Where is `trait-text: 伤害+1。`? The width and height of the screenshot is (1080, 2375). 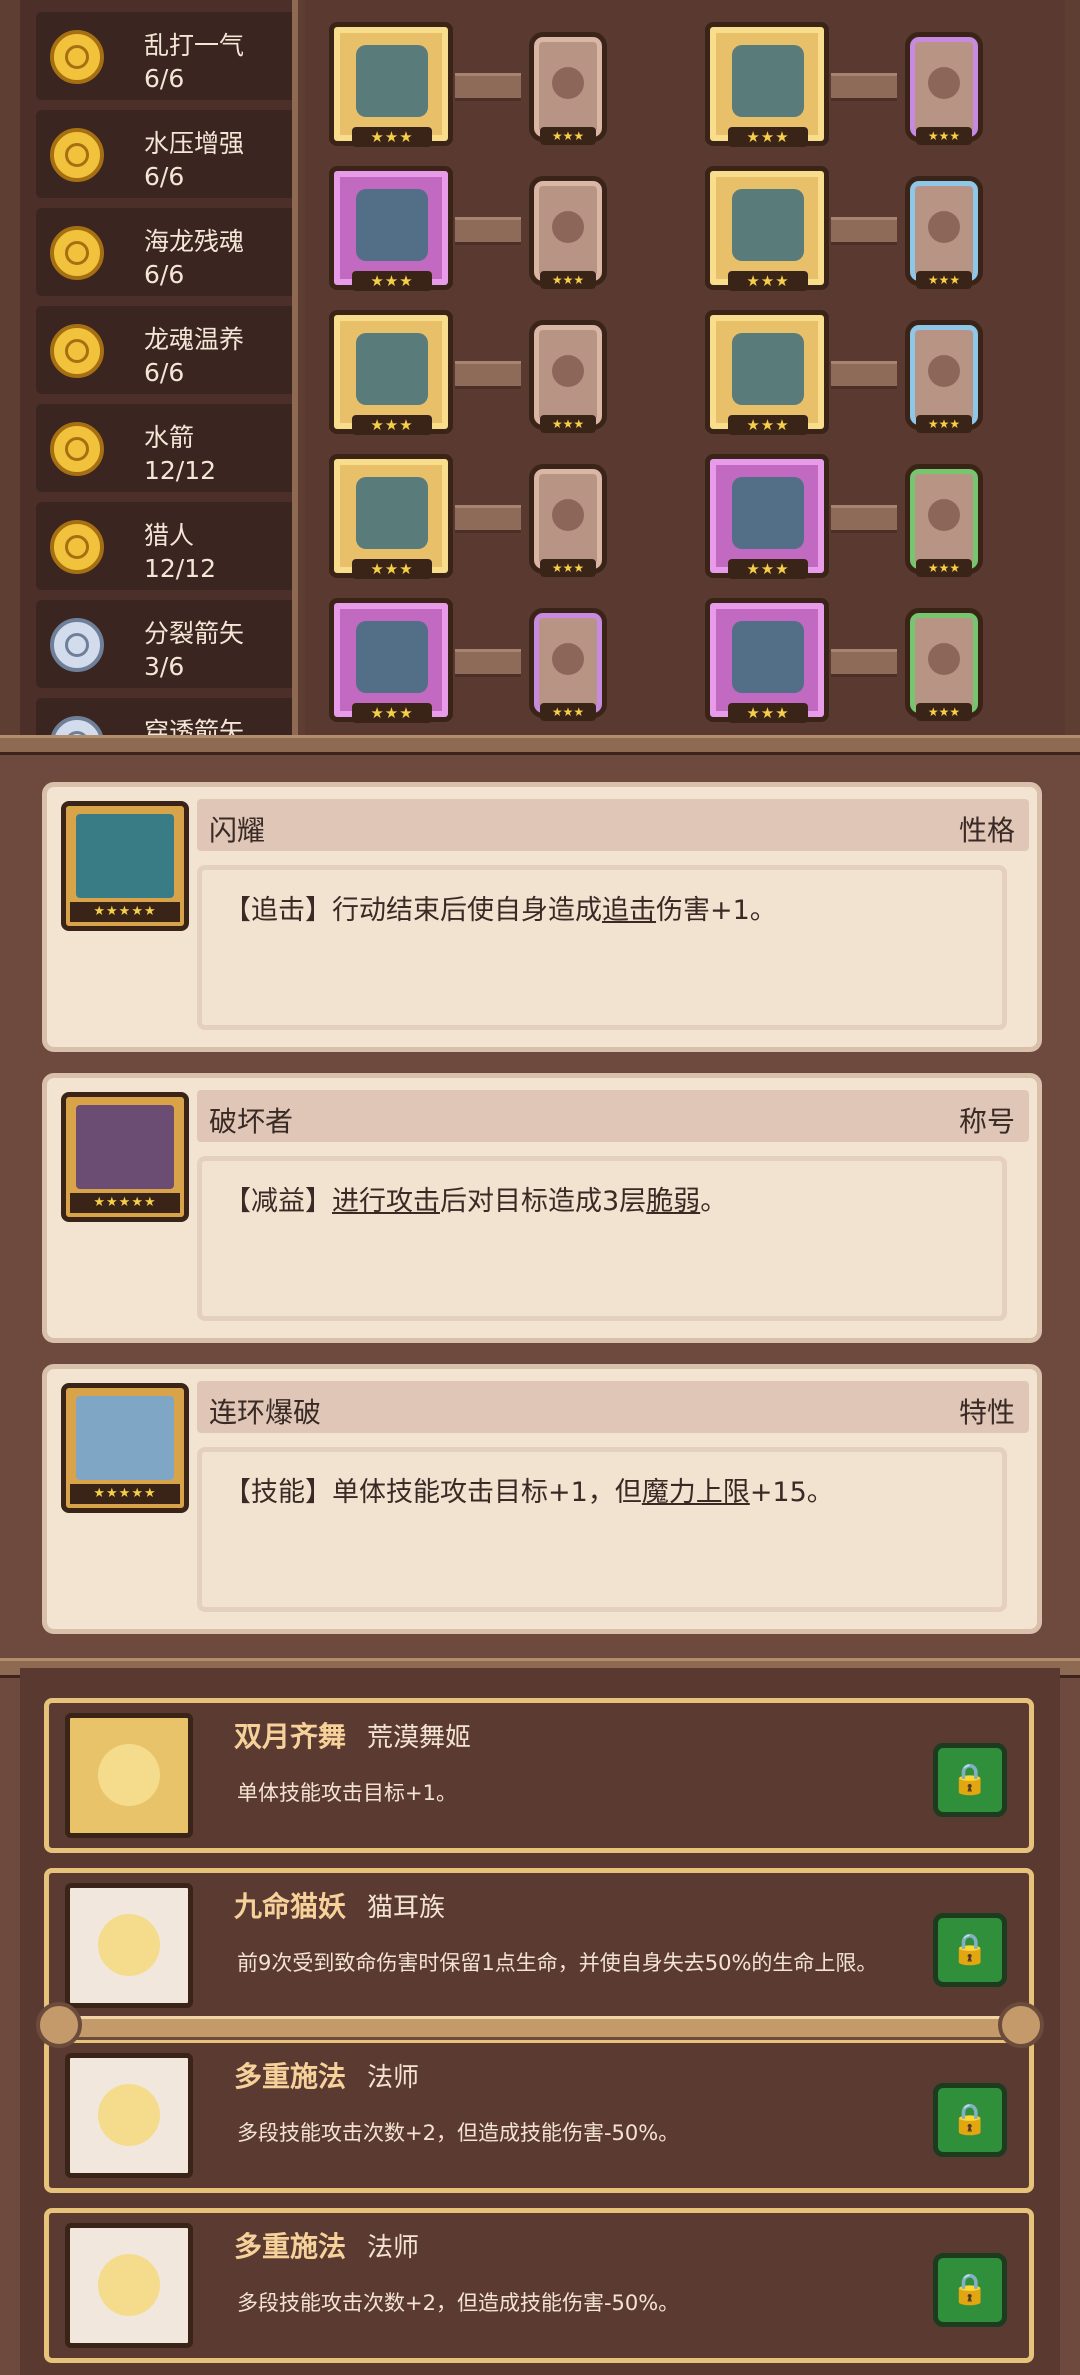 trait-text: 伤害+1。 is located at coordinates (716, 910).